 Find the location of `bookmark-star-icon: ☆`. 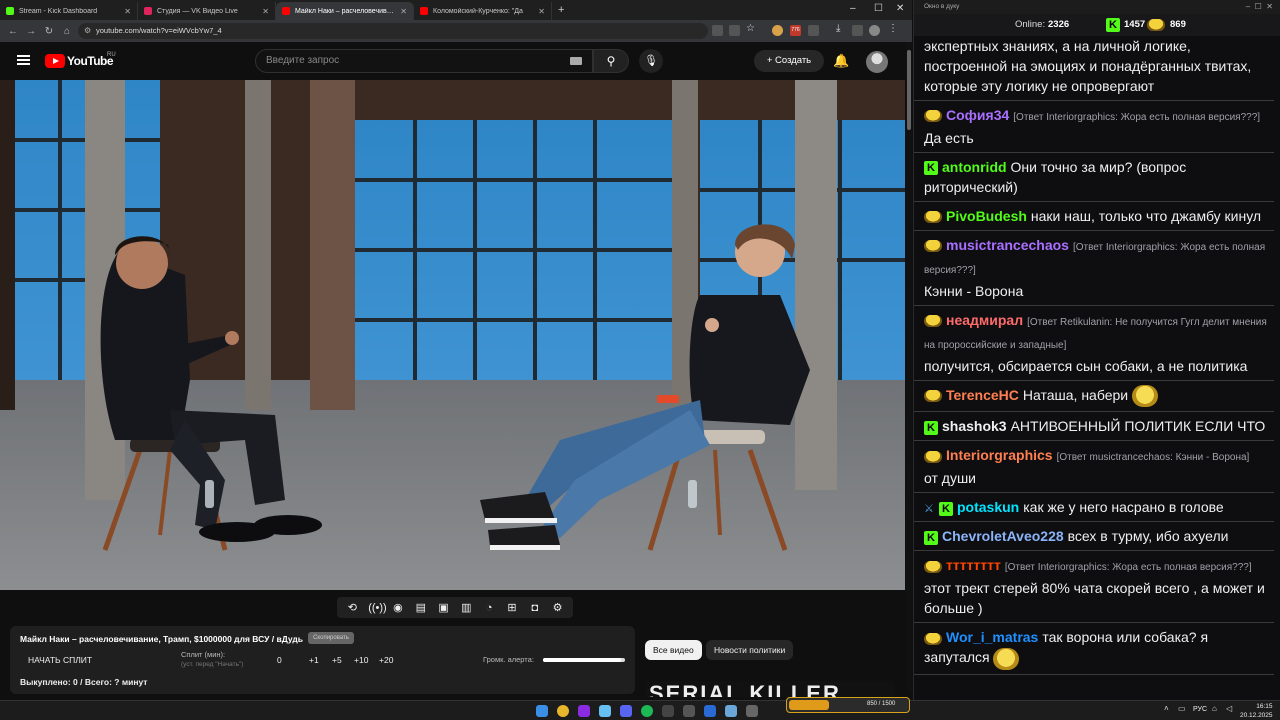

bookmark-star-icon: ☆ is located at coordinates (751, 28).